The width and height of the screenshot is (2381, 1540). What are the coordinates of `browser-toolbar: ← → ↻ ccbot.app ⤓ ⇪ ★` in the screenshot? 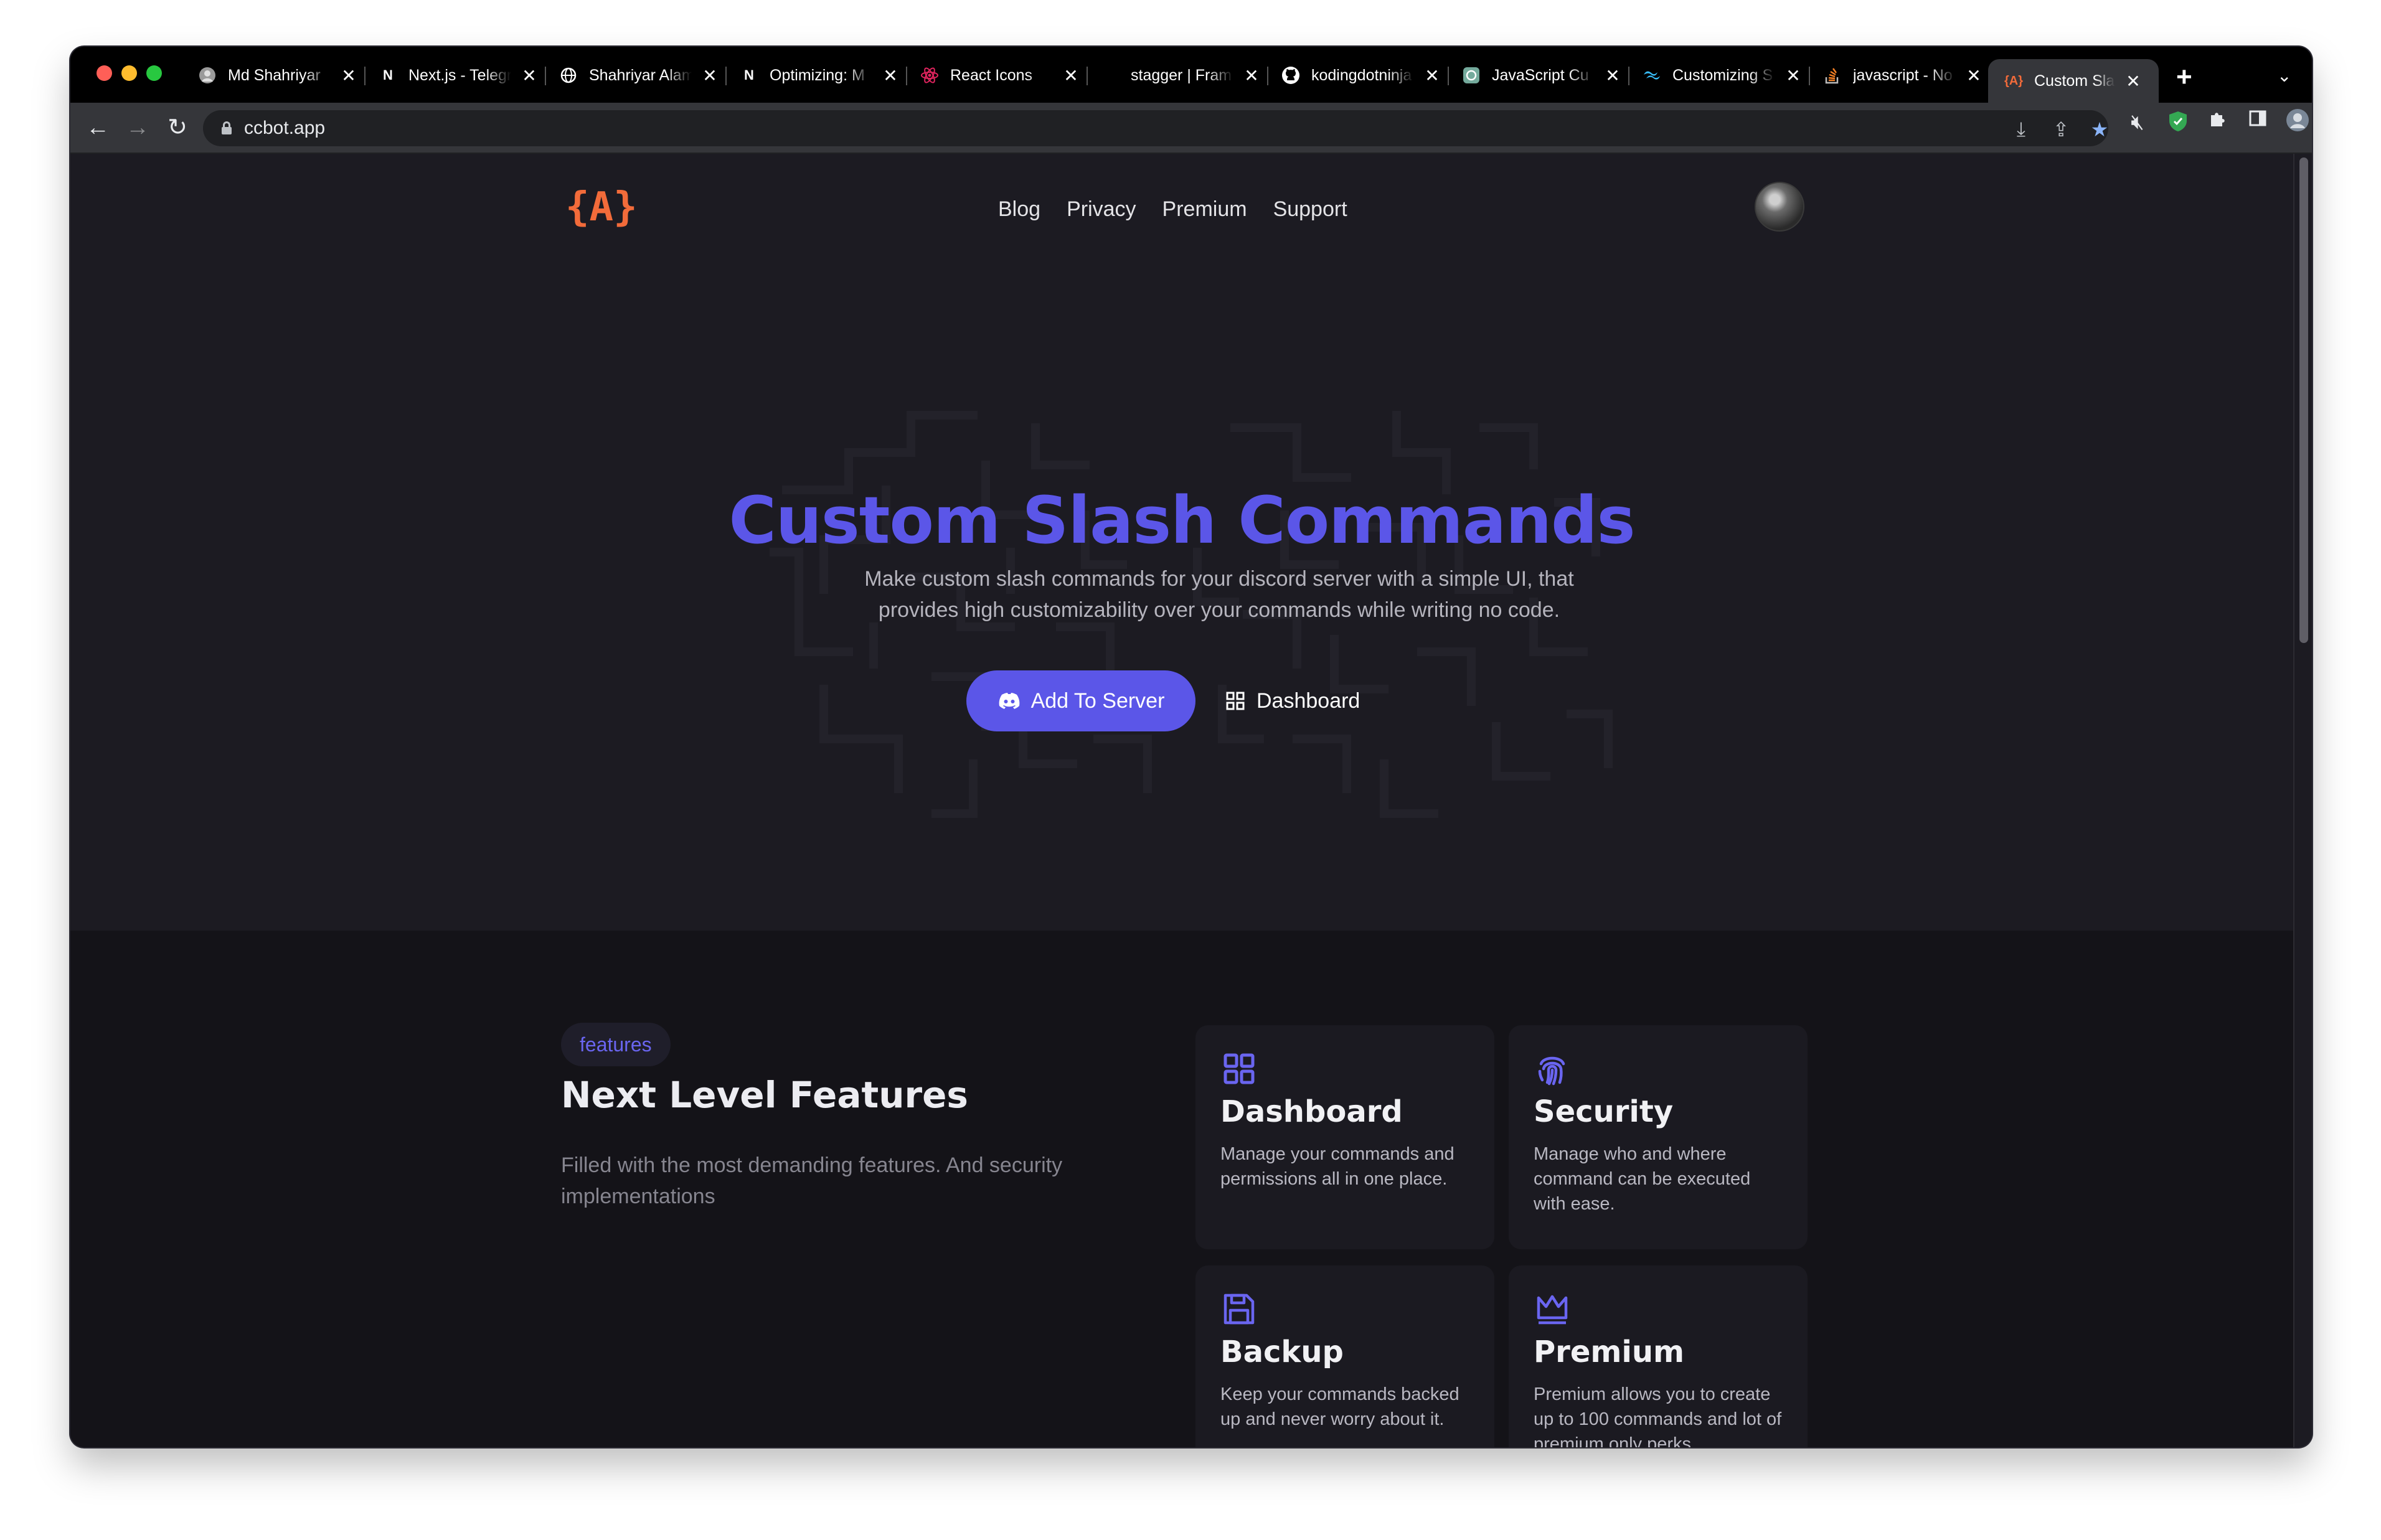 It's located at (1191, 128).